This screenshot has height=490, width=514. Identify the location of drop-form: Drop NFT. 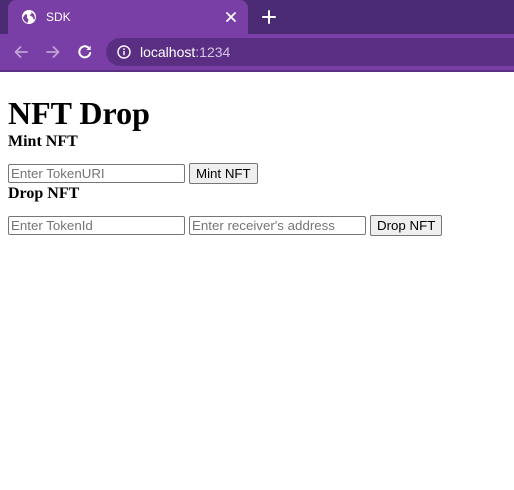
(257, 225).